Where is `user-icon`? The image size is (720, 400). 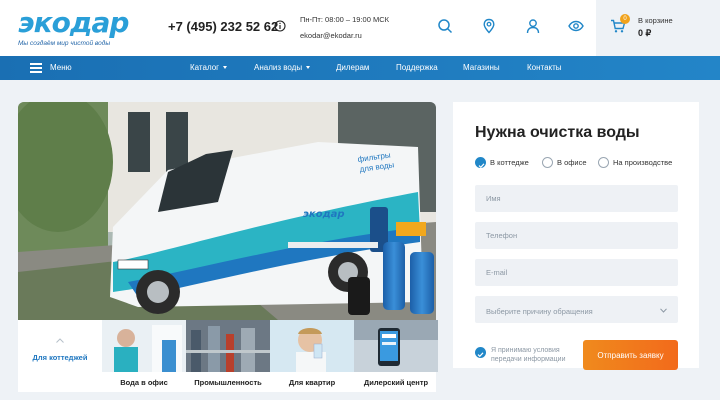
user-icon is located at coordinates (533, 26).